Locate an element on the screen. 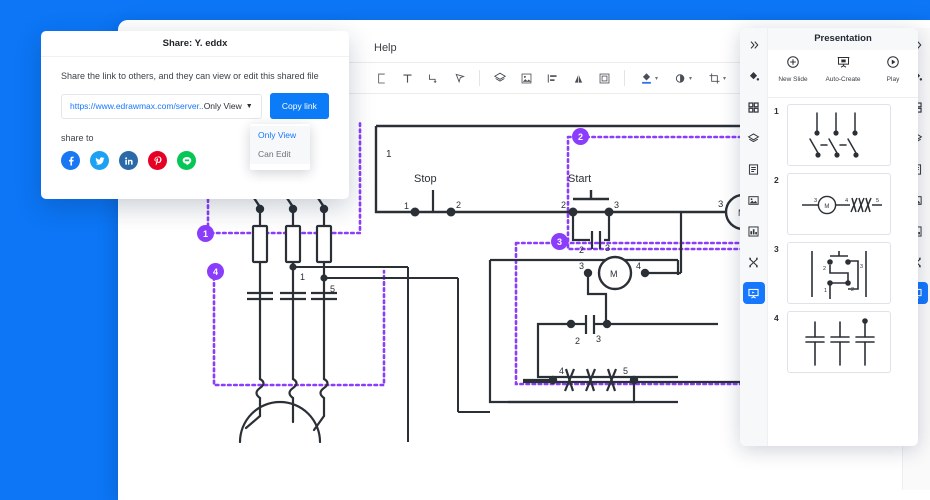 Image resolution: width=930 pixels, height=500 pixels. presentation-panel-rail is located at coordinates (754, 237).